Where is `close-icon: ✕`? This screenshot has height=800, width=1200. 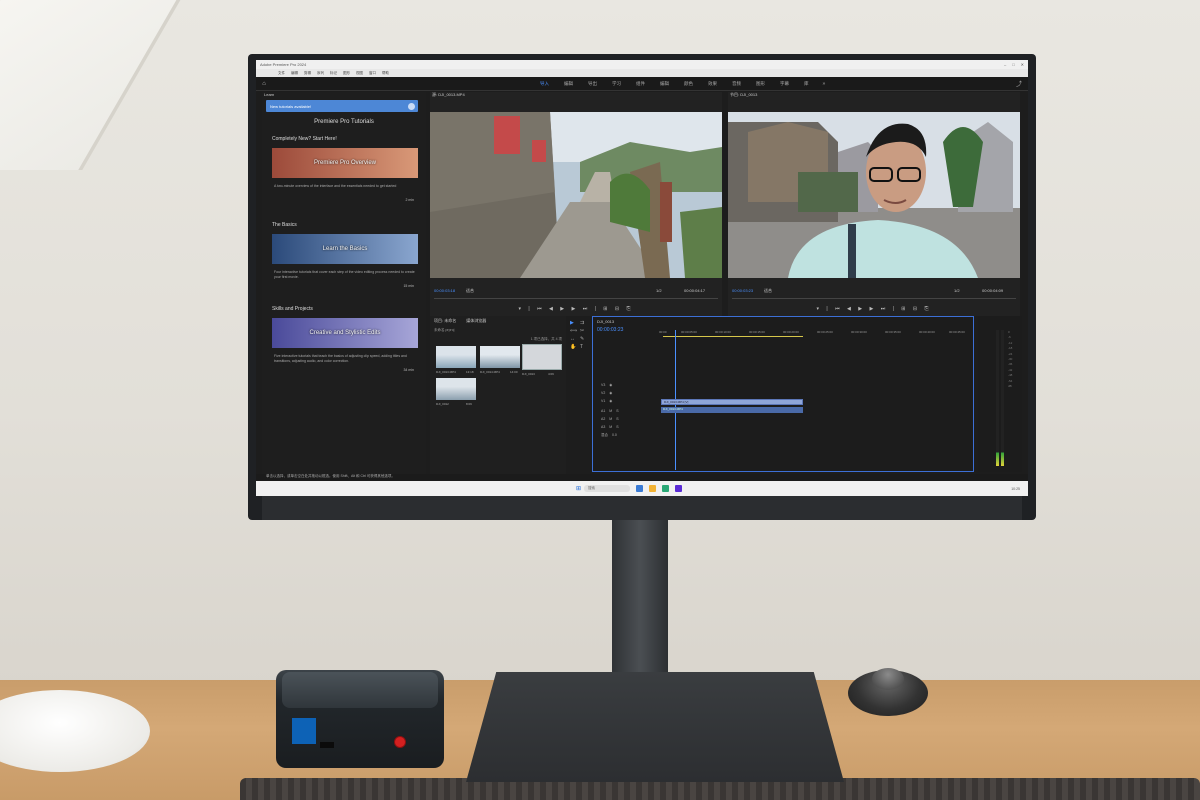
close-icon: ✕ is located at coordinates (1022, 64).